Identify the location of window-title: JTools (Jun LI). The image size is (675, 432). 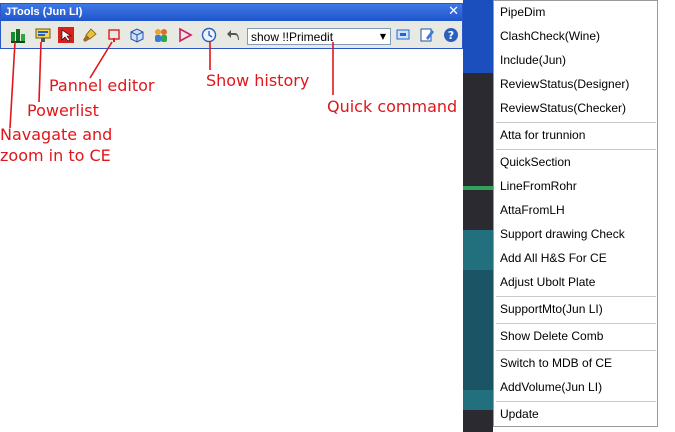
(44, 12).